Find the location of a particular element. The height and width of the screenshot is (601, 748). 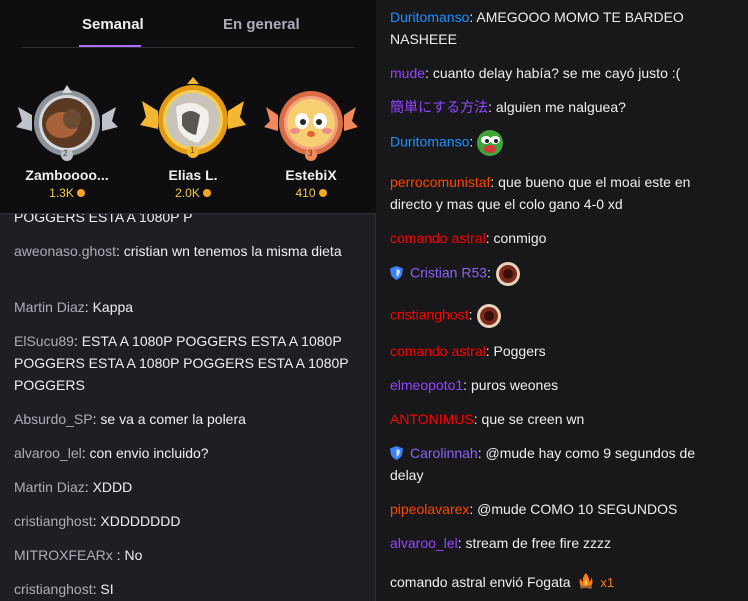

chat-message: Martin Diaz: XDDD is located at coordinates (73, 487).